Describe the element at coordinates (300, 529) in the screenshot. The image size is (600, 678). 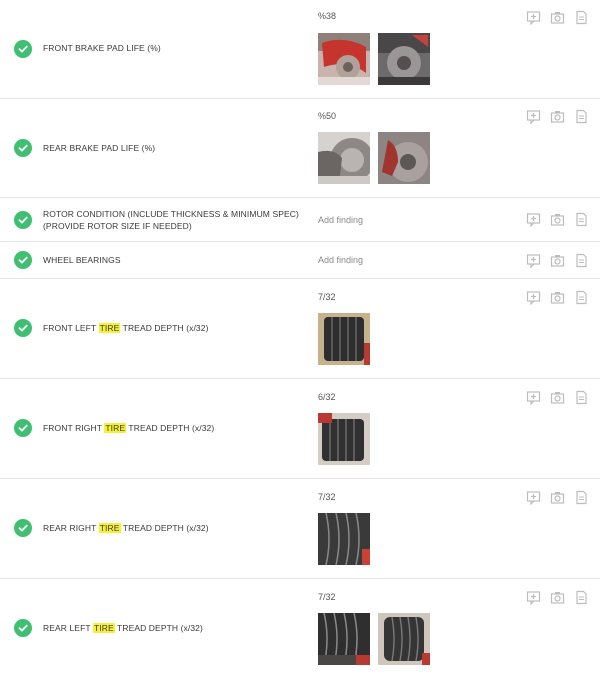
I see `inspection-row-rear-right-tire: 7/32 REAR RIGHT TIRE TREAD DEPTH (x/32)` at that location.